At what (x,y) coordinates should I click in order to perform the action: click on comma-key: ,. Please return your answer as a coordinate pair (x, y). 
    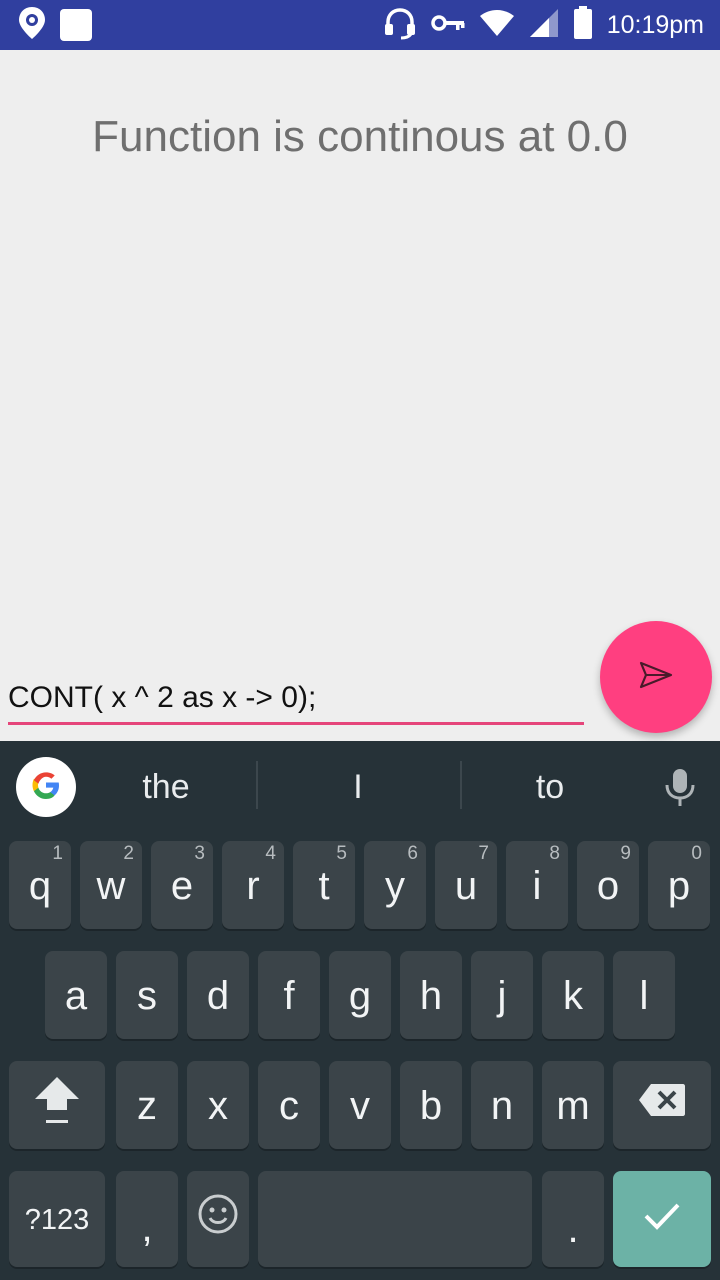
    Looking at the image, I should click on (147, 1219).